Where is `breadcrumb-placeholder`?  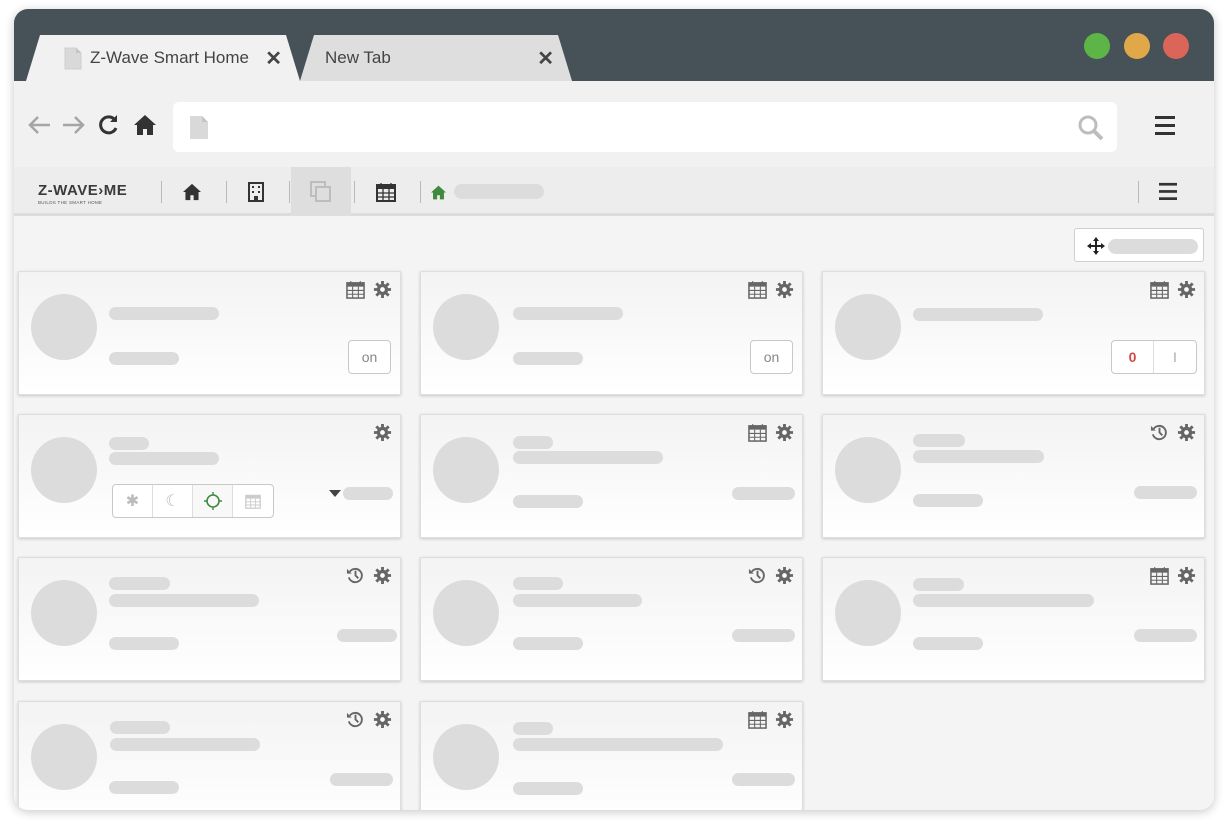 breadcrumb-placeholder is located at coordinates (499, 191).